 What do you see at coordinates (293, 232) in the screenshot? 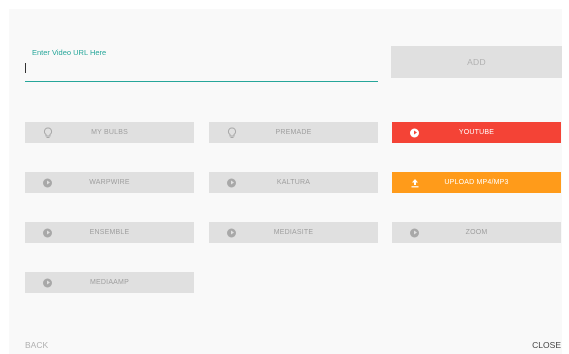
I see `mediasite-button: MEDIASITE` at bounding box center [293, 232].